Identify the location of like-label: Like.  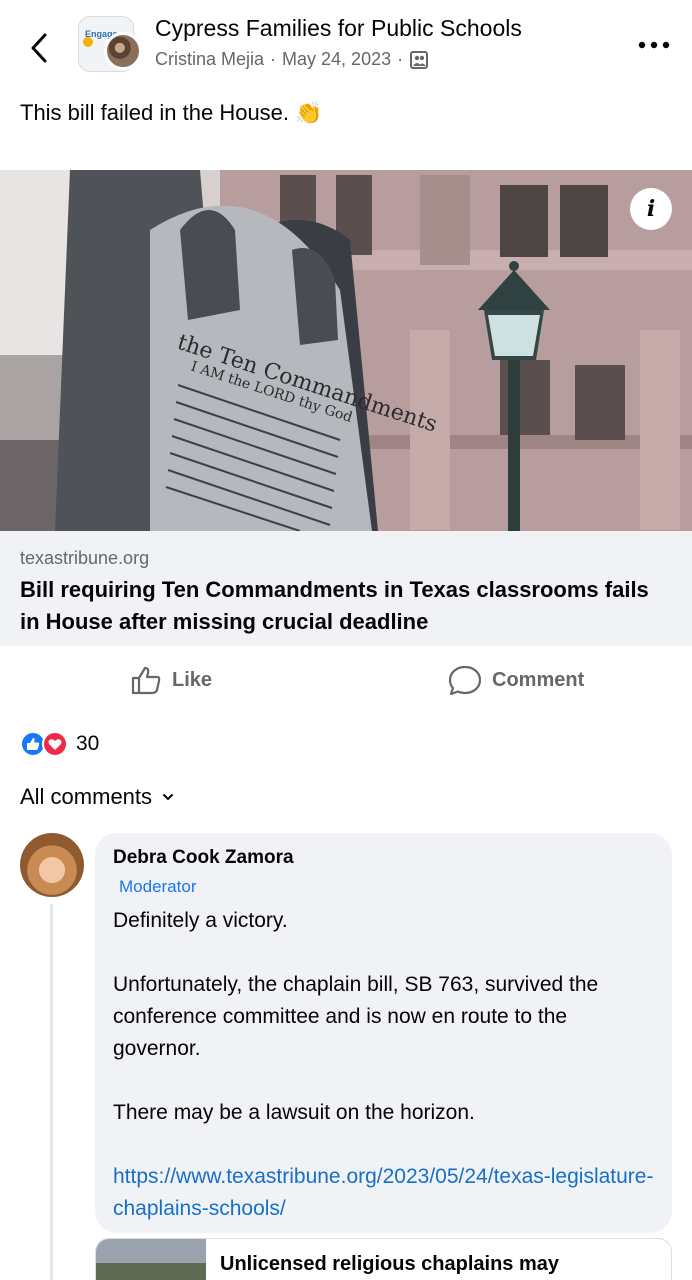
(192, 679).